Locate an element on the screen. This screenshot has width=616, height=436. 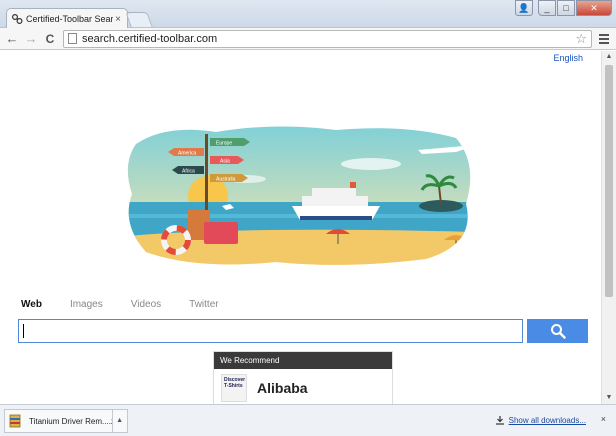
search-button is located at coordinates (557, 331).